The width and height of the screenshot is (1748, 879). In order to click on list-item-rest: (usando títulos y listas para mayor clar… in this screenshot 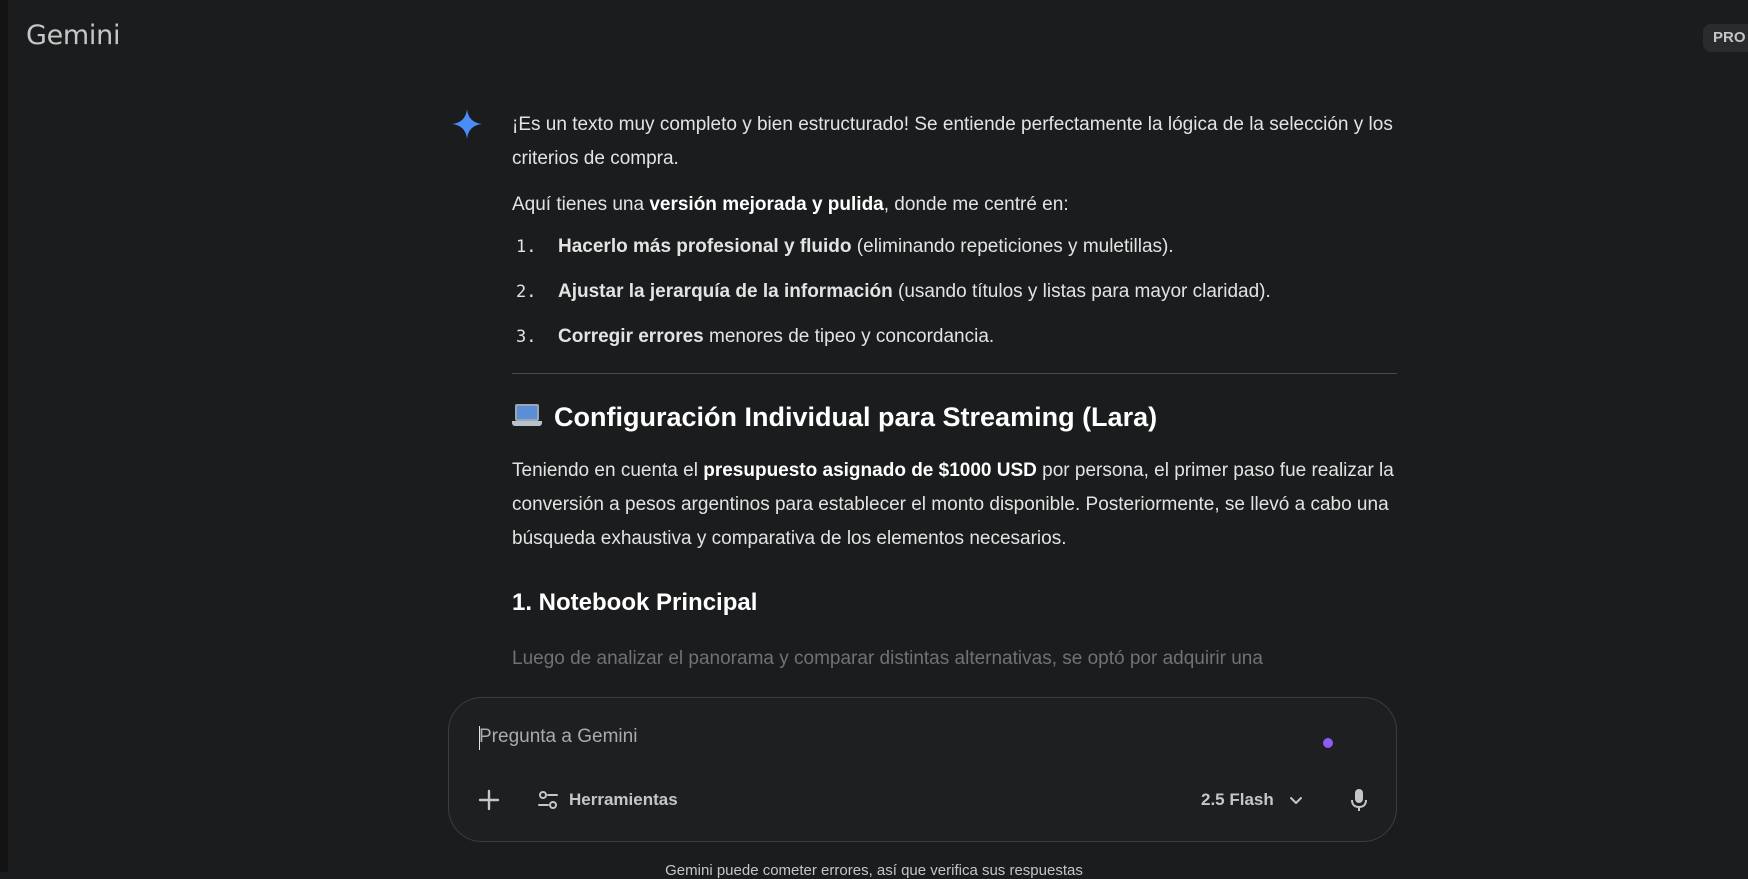, I will do `click(1081, 291)`.